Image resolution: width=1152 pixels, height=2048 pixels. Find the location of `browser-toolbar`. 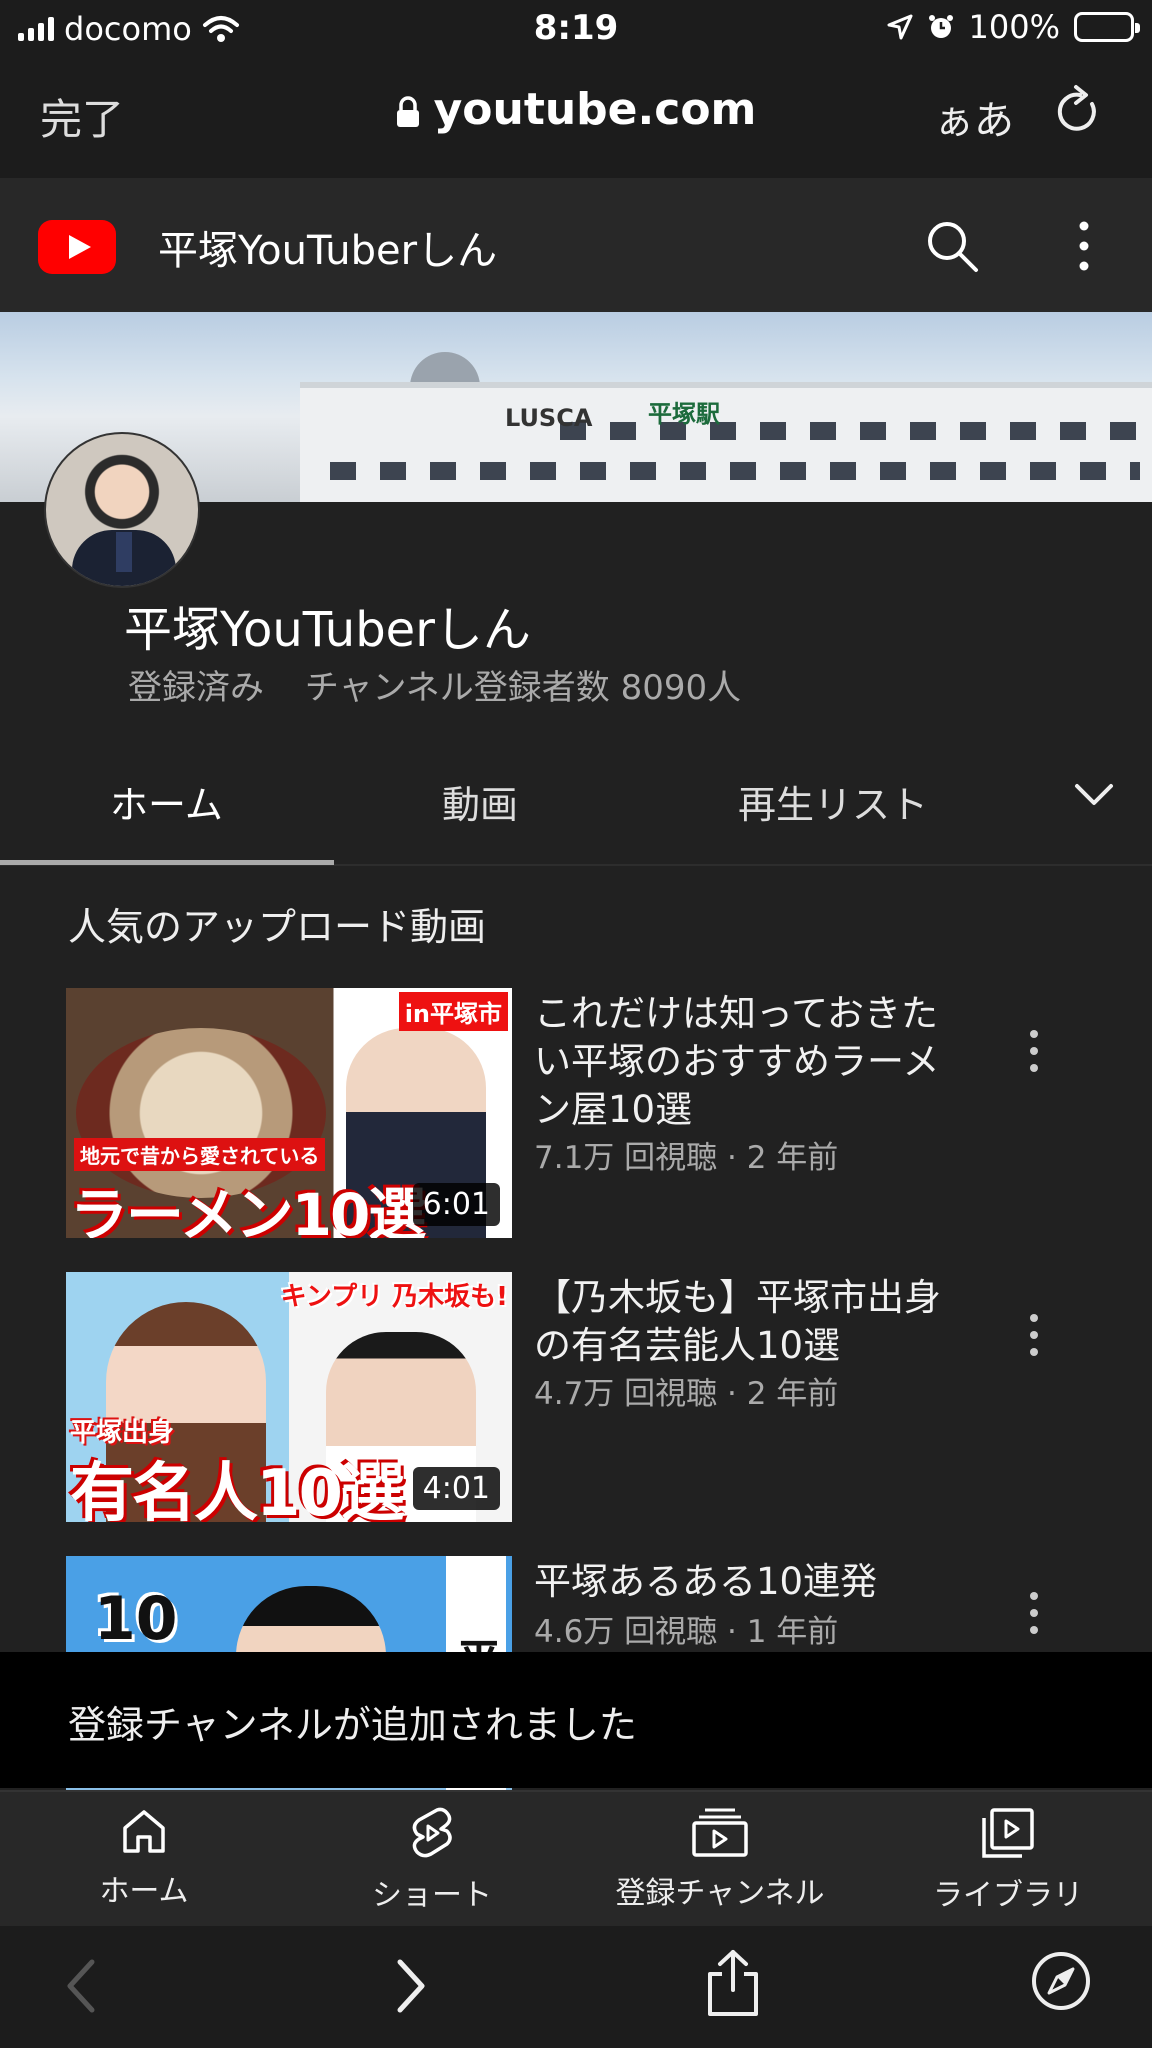

browser-toolbar is located at coordinates (576, 1987).